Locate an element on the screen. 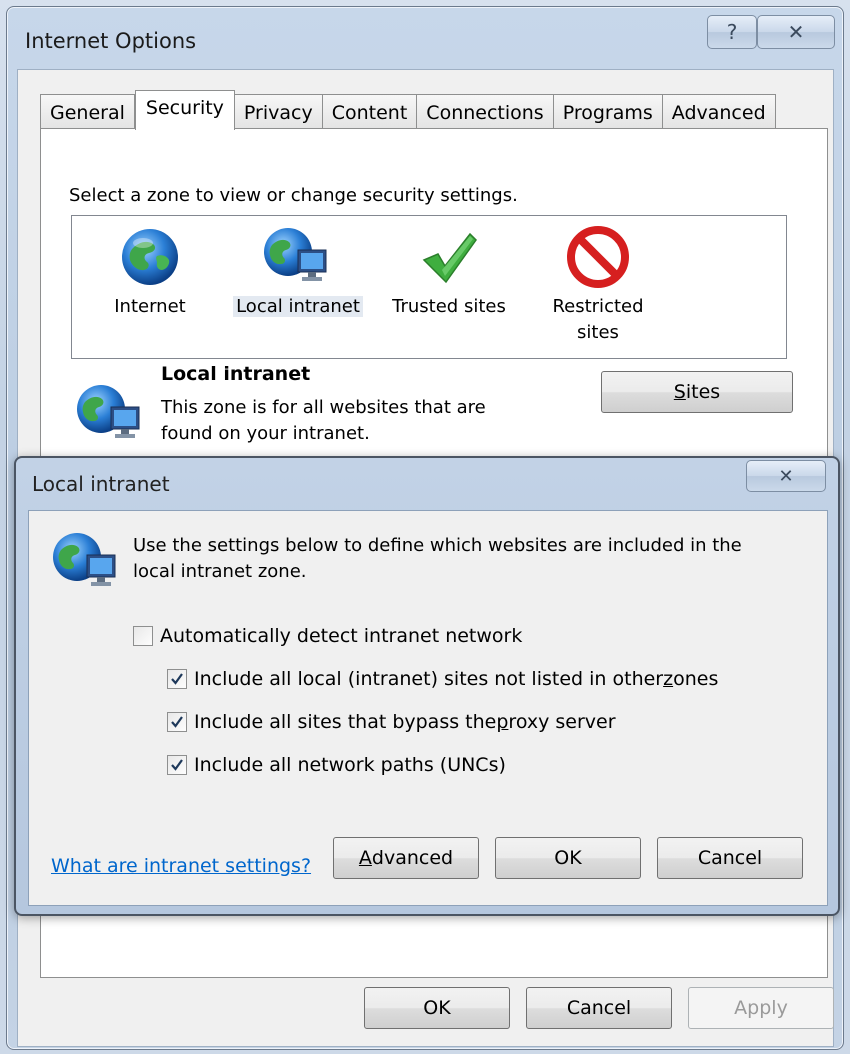 Image resolution: width=850 pixels, height=1054 pixels. help-button: ? is located at coordinates (732, 32).